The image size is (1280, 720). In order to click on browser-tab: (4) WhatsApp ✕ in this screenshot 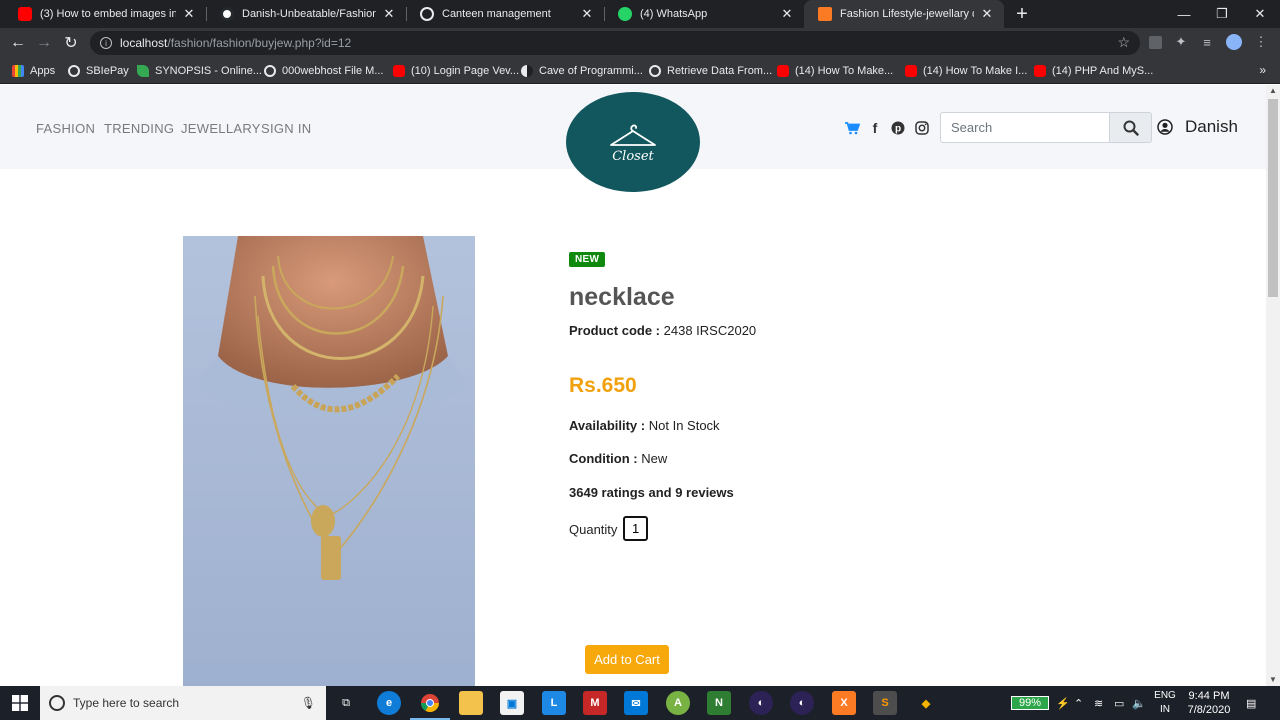, I will do `click(704, 14)`.